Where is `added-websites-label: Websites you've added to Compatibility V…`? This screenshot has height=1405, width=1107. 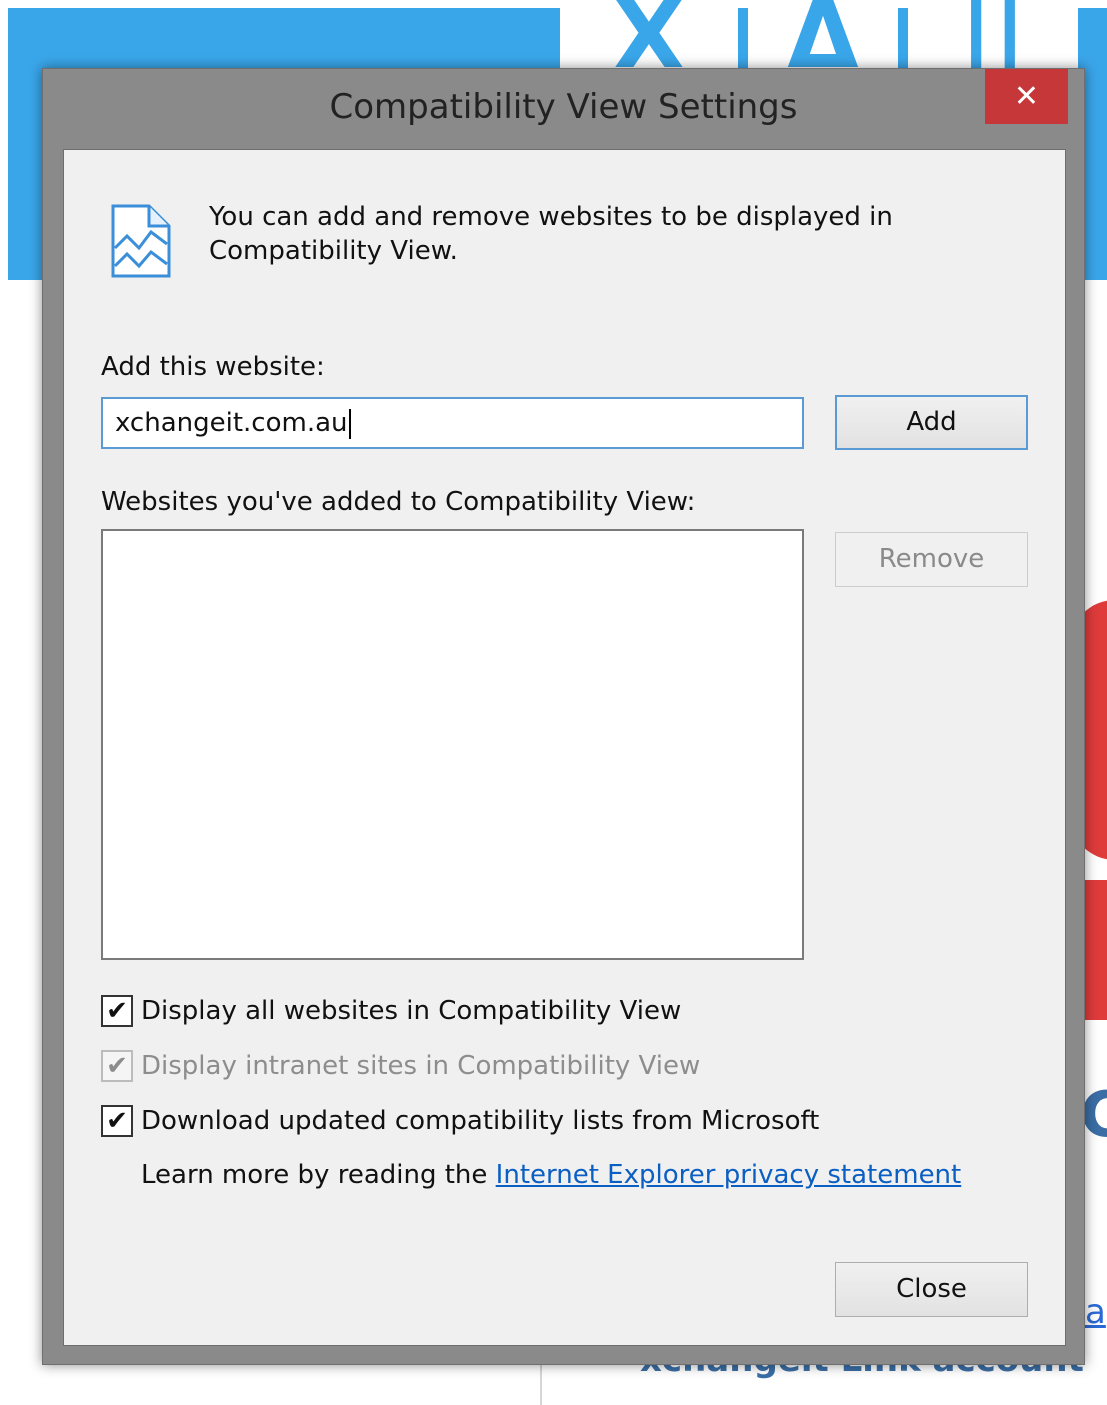
added-websites-label: Websites you've added to Compatibility V… is located at coordinates (398, 502).